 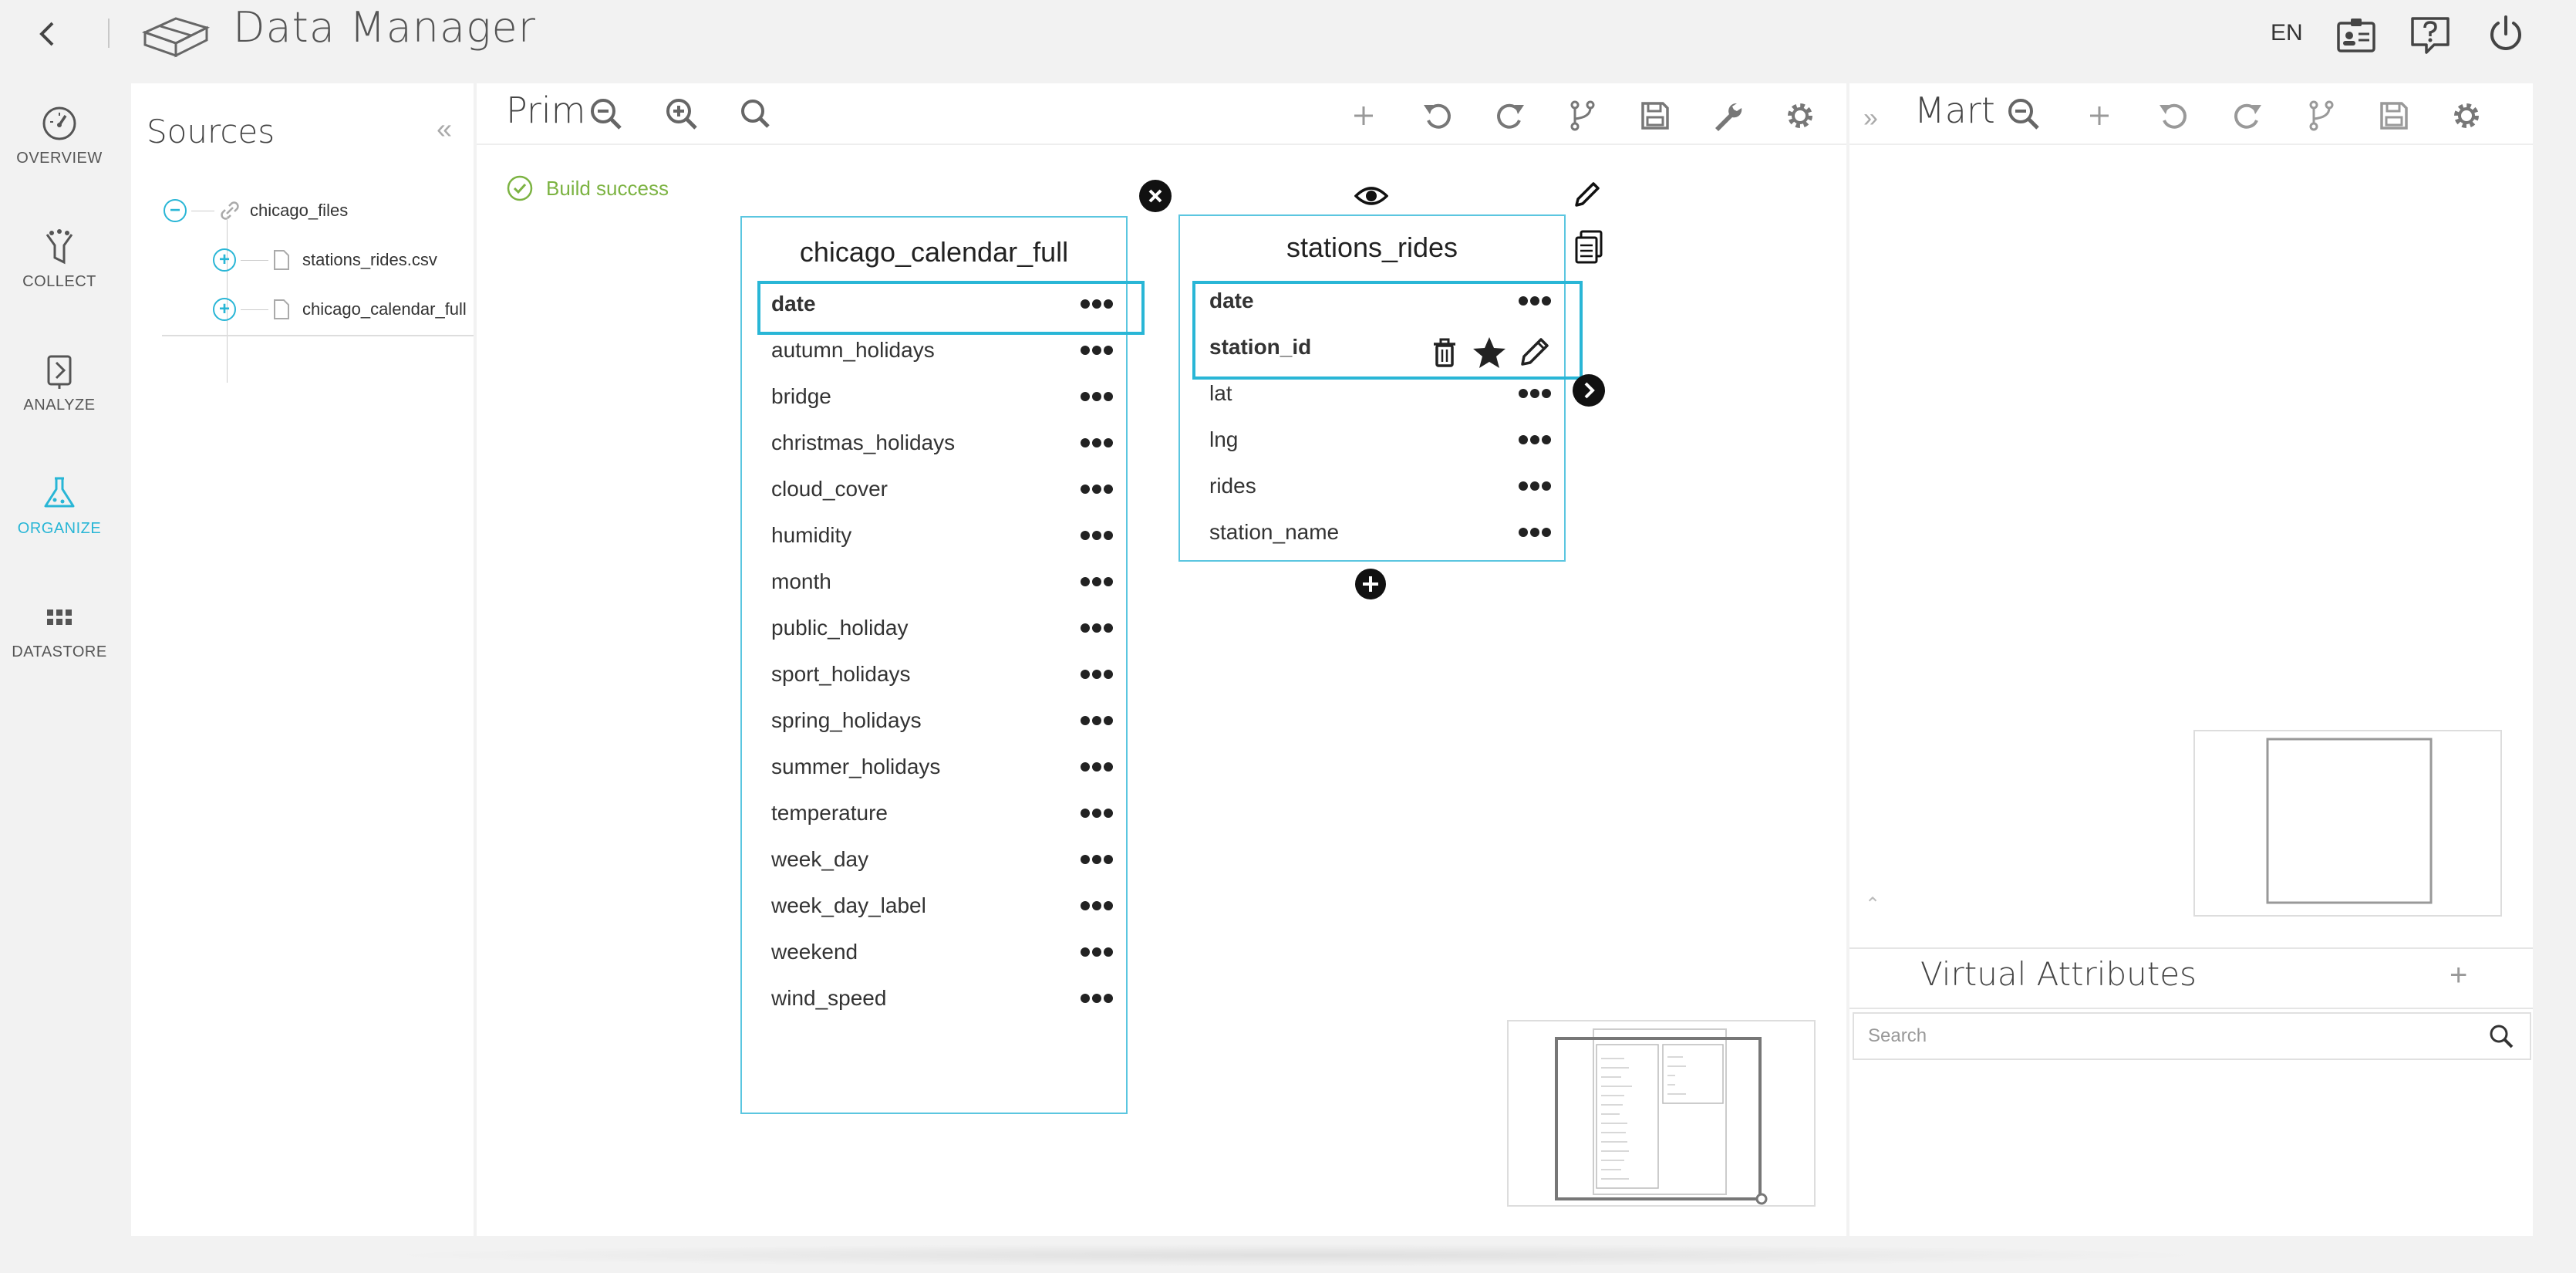 What do you see at coordinates (934, 674) in the screenshot?
I see `attribute-row: sport_holidays` at bounding box center [934, 674].